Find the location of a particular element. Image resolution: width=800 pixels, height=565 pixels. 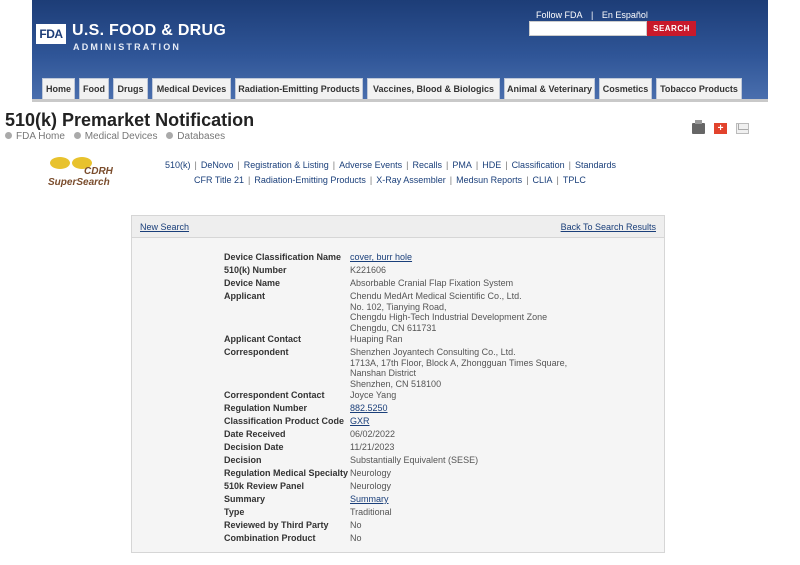

site-subtitle: ADMINISTRATION is located at coordinates (127, 47).